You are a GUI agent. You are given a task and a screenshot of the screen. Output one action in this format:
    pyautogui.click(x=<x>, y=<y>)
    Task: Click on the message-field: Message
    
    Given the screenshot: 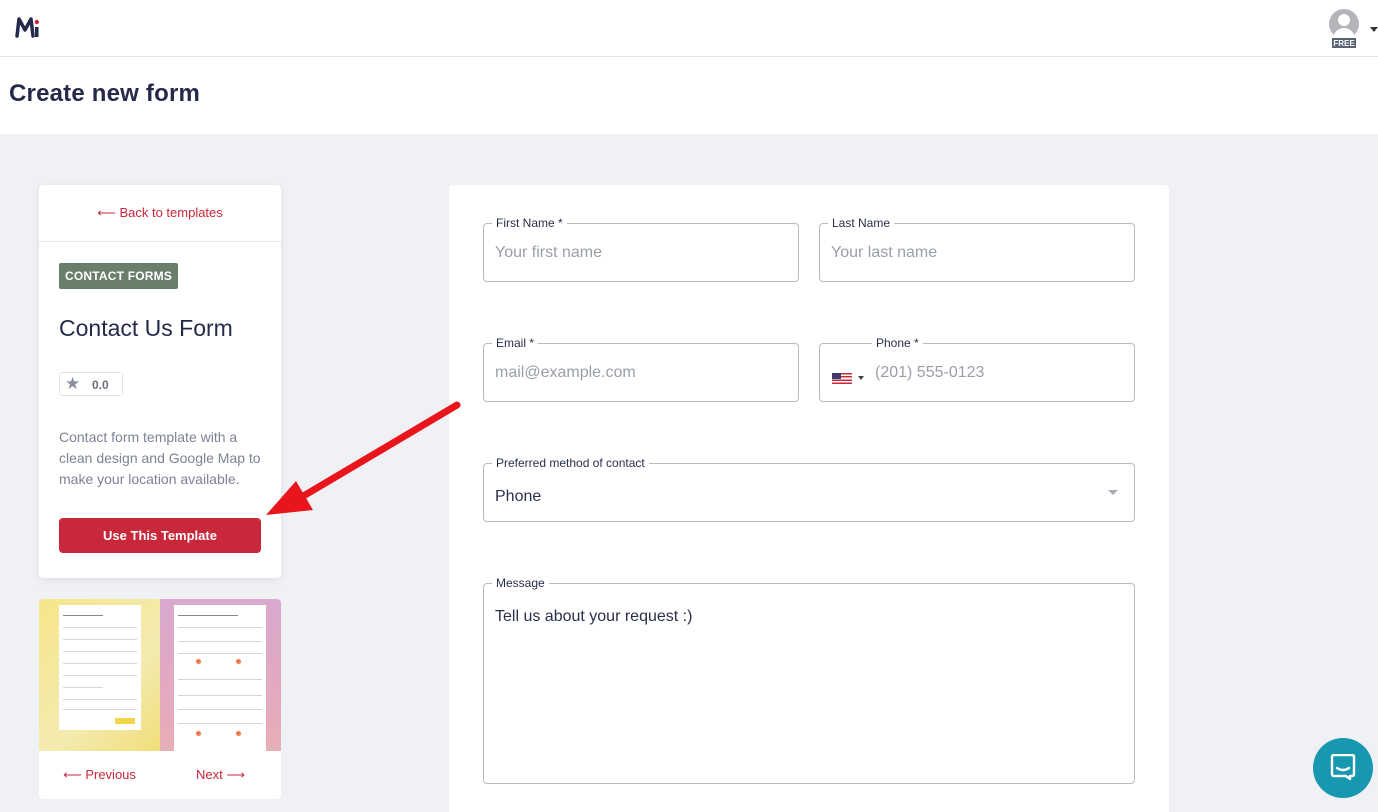 What is the action you would take?
    pyautogui.click(x=809, y=679)
    